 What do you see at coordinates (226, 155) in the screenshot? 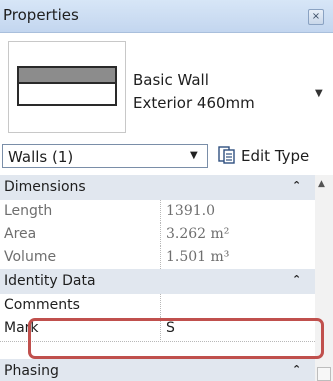
I see `edit-type-icon` at bounding box center [226, 155].